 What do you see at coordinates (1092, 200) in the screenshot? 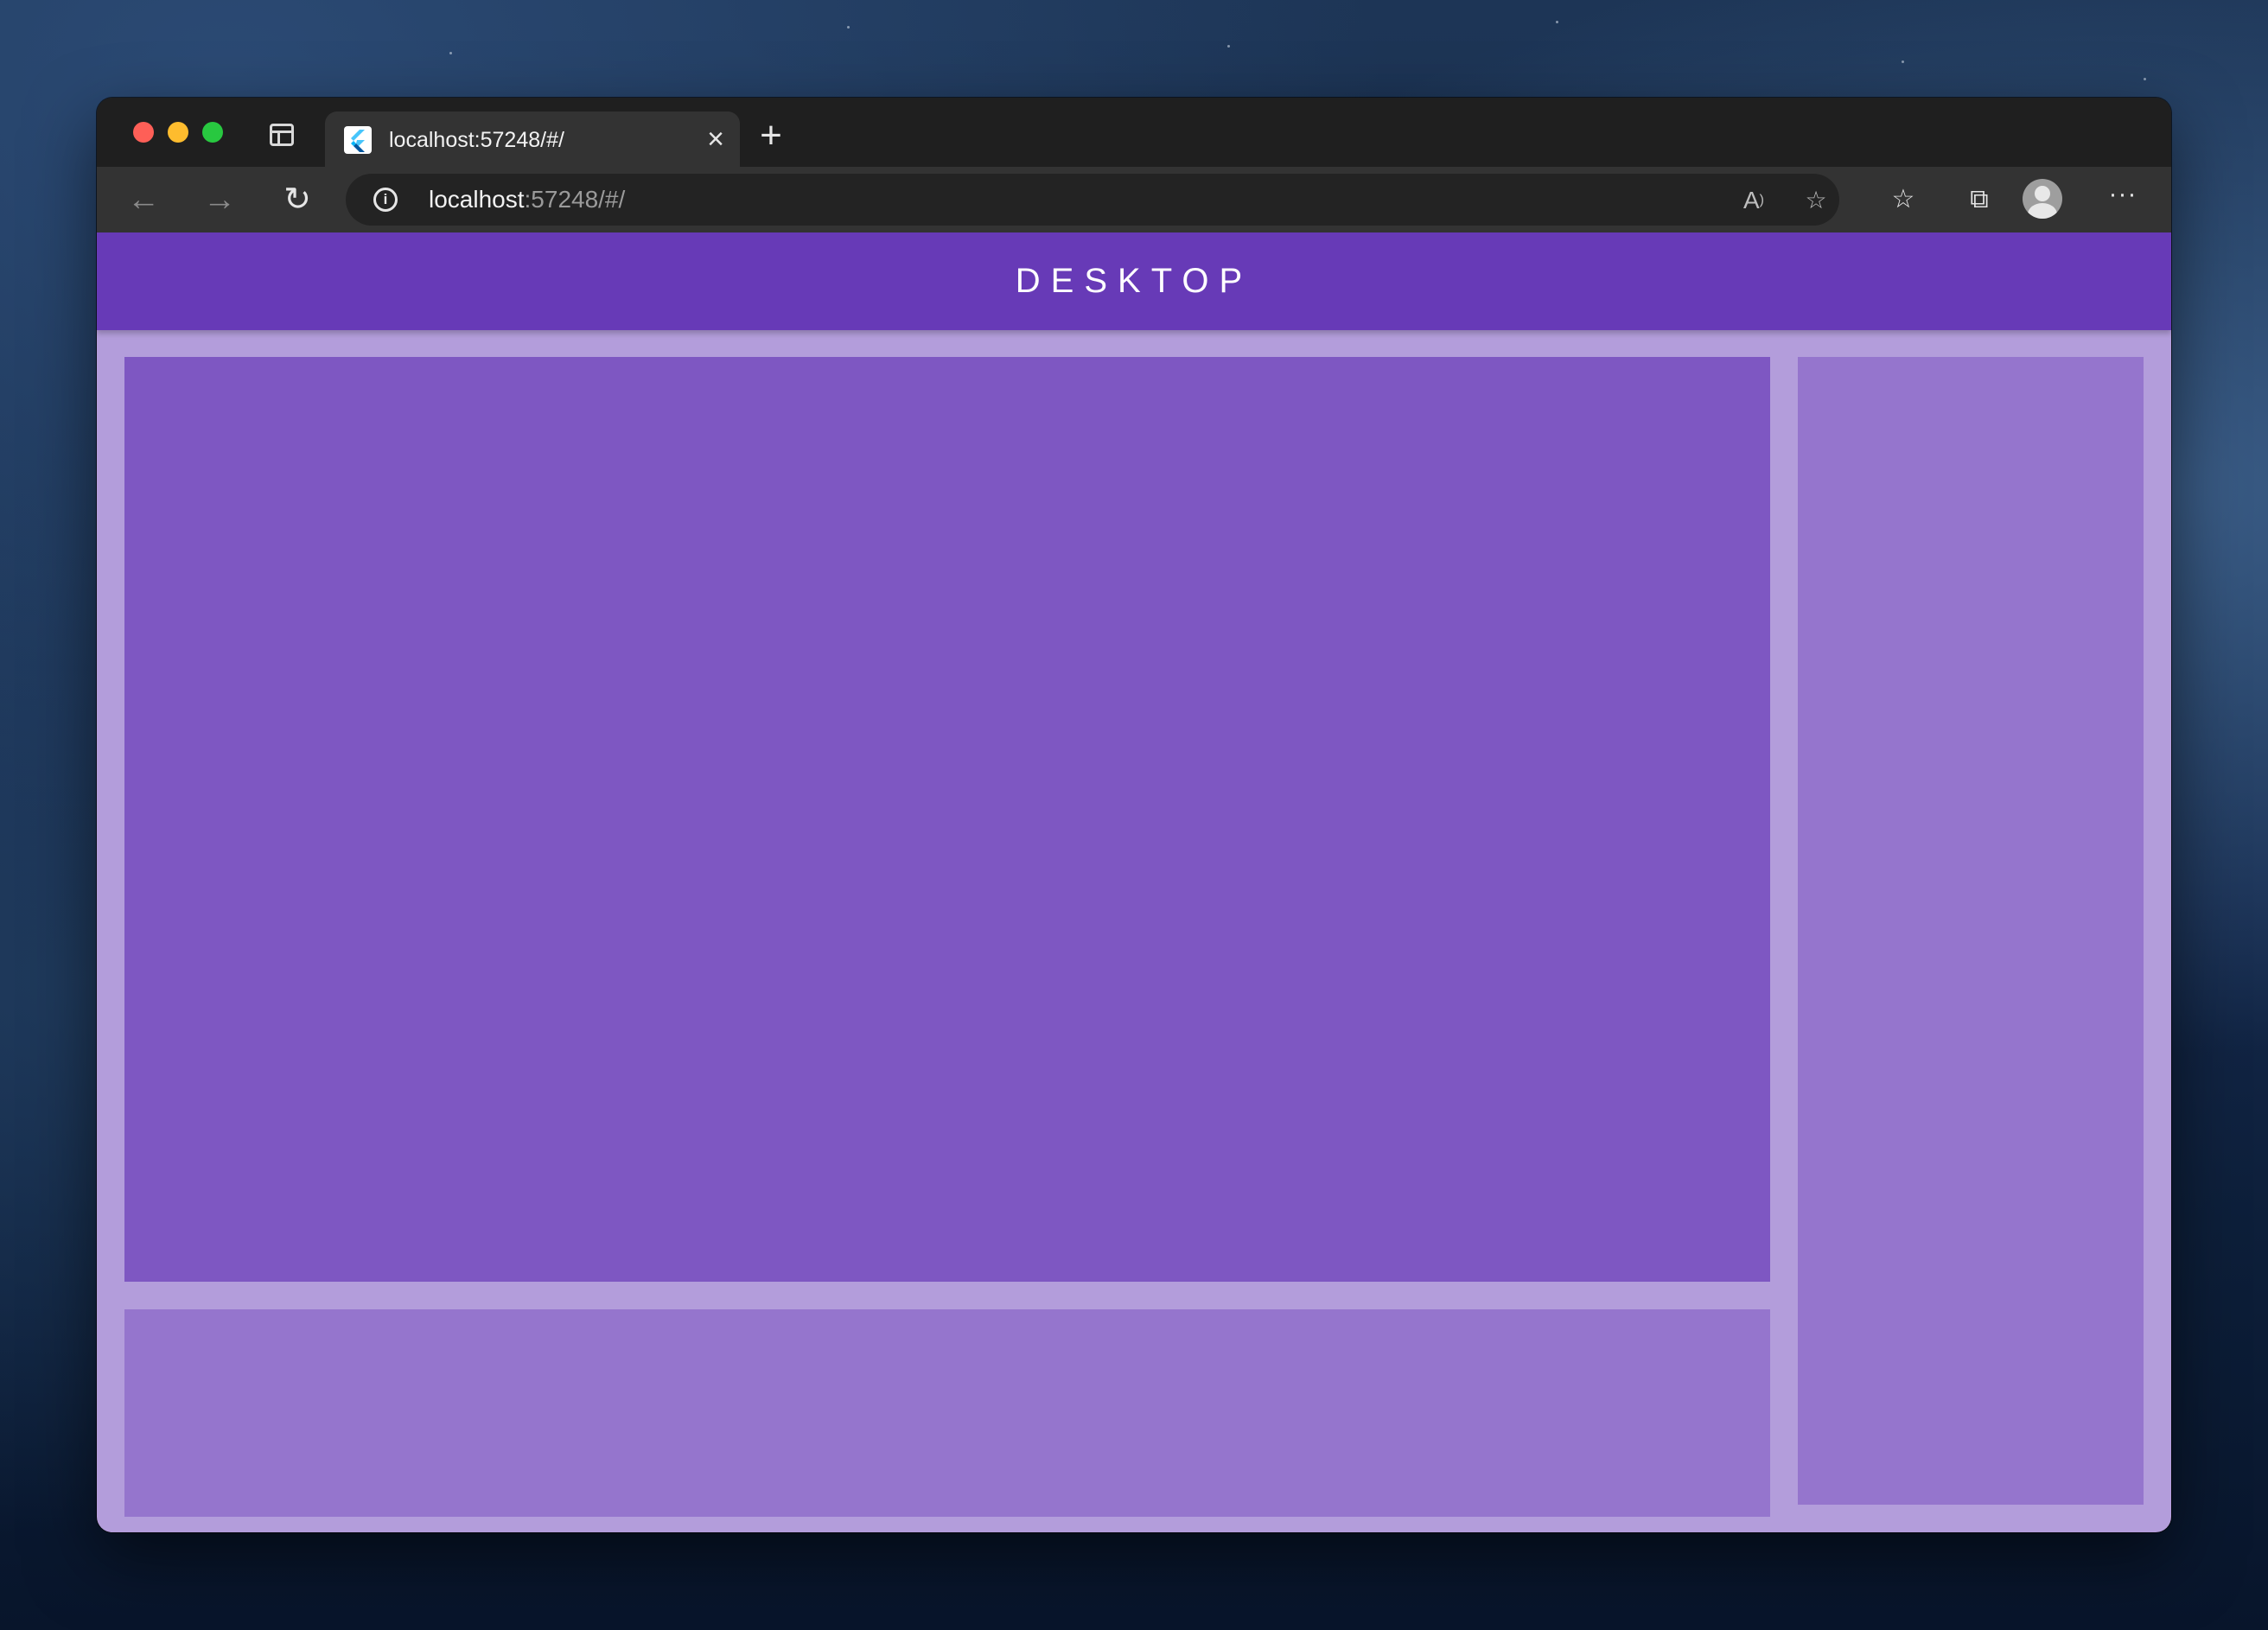
I see `address-bar: i localhost:57248/#/ A) ☆` at bounding box center [1092, 200].